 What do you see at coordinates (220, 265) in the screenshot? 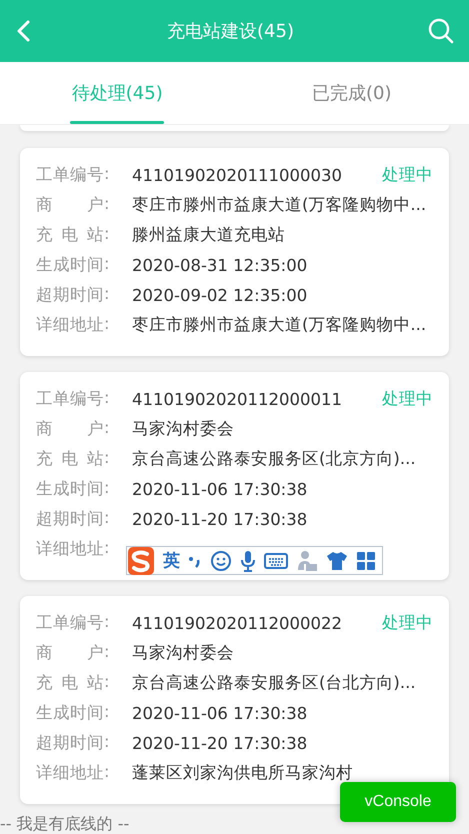
I see `field-value: 2020-08-31 12:35:00` at bounding box center [220, 265].